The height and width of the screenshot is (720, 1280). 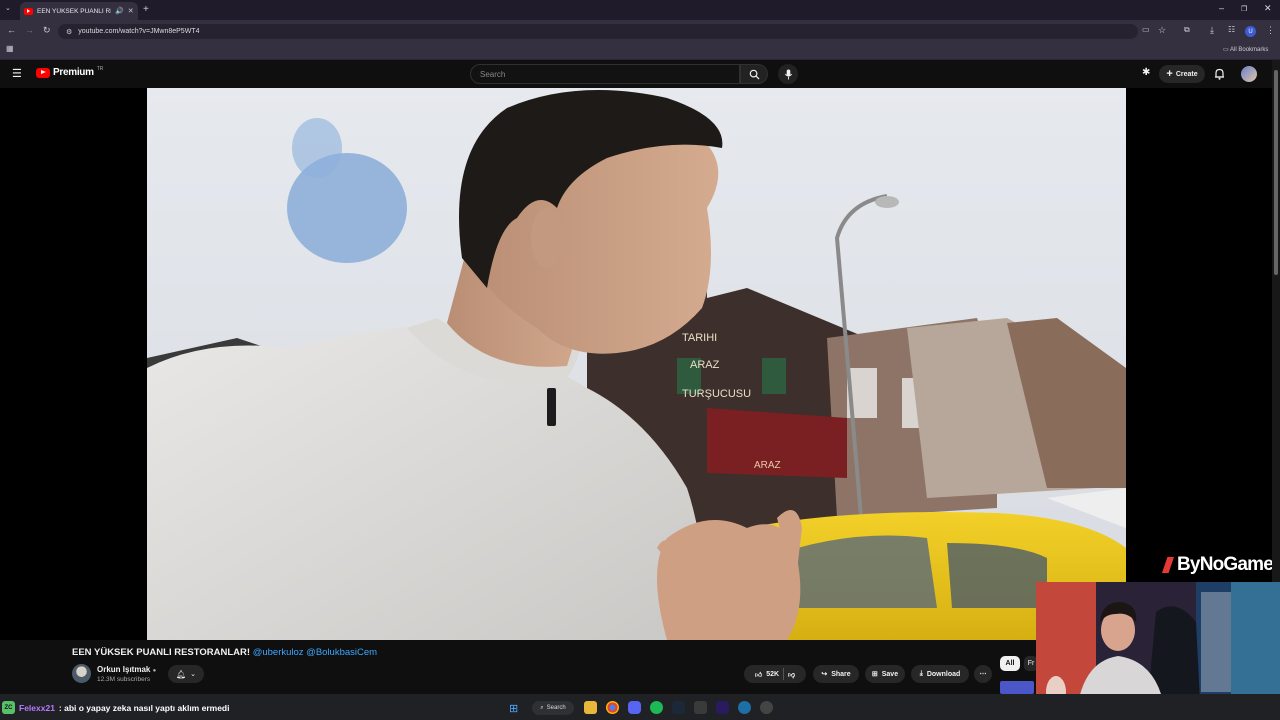 I want to click on more-actions-button: ⋯, so click(x=983, y=674).